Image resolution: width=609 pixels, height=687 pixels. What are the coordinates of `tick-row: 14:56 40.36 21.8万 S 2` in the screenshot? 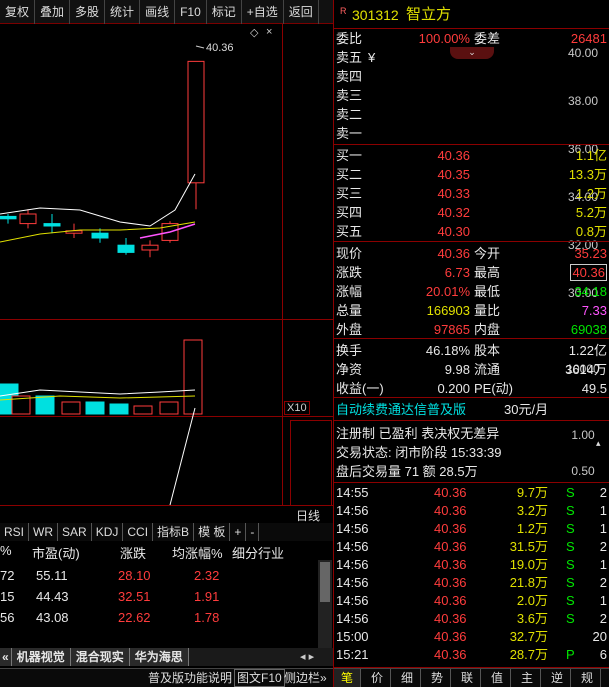 It's located at (471, 582).